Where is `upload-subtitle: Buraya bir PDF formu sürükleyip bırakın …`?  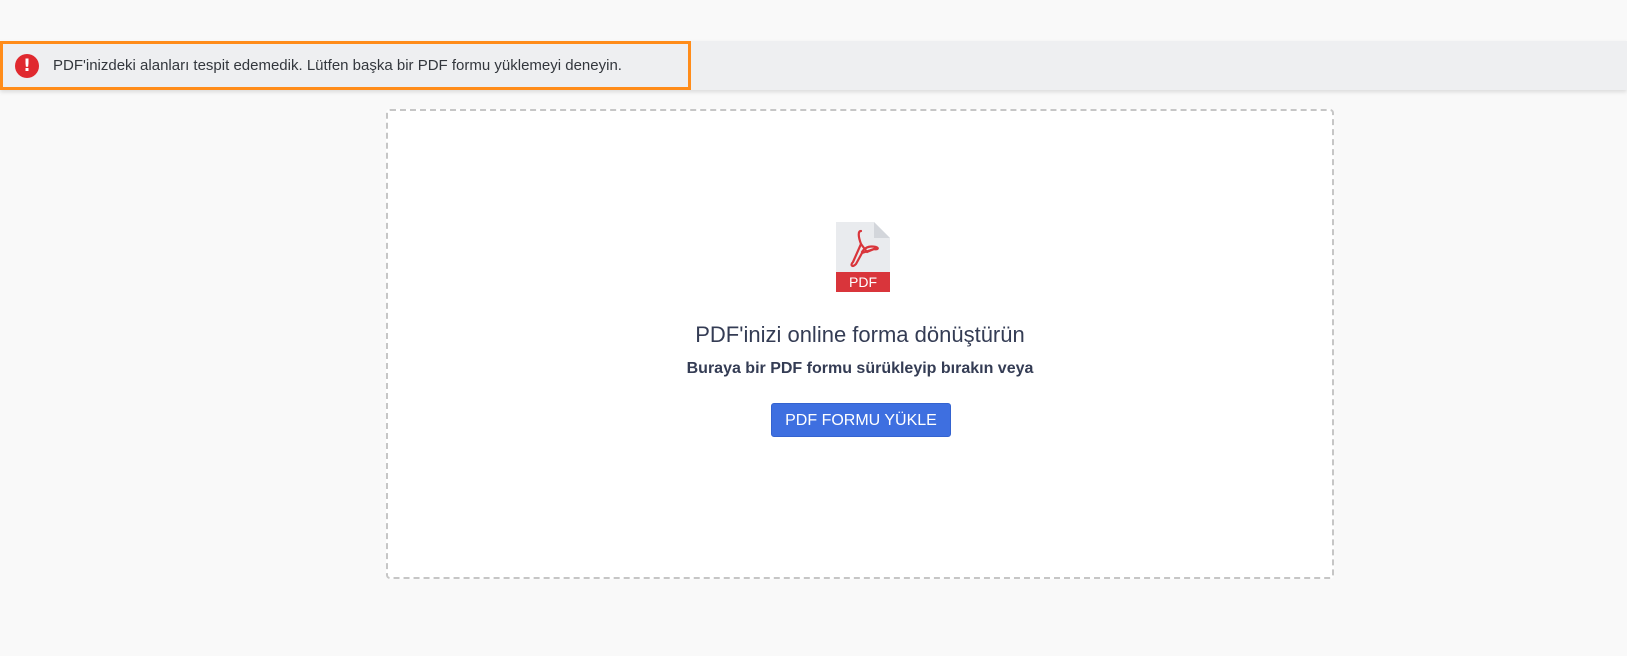 upload-subtitle: Buraya bir PDF formu sürükleyip bırakın … is located at coordinates (860, 368).